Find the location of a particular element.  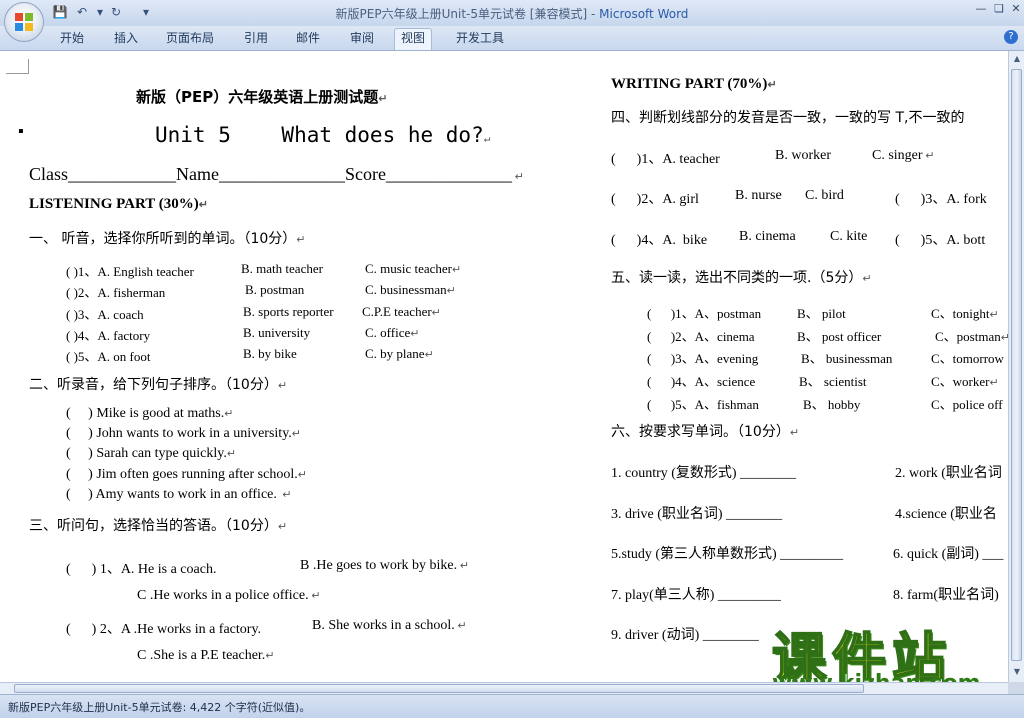

list-item: 3. drive (职业名词) ________ is located at coordinates (697, 514).